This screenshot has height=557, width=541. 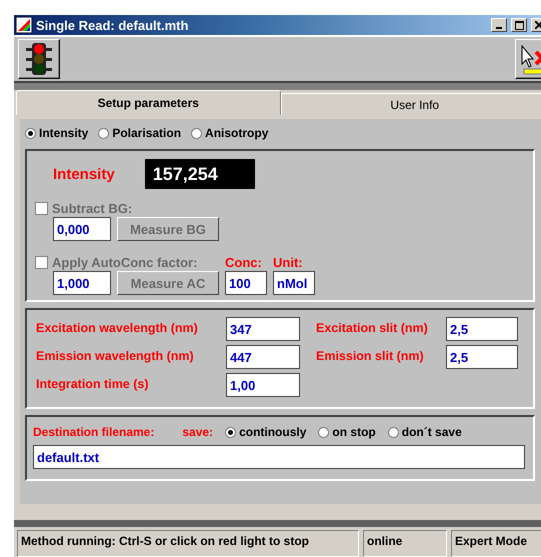 What do you see at coordinates (425, 432) in the screenshot?
I see `save-radio: don´t save` at bounding box center [425, 432].